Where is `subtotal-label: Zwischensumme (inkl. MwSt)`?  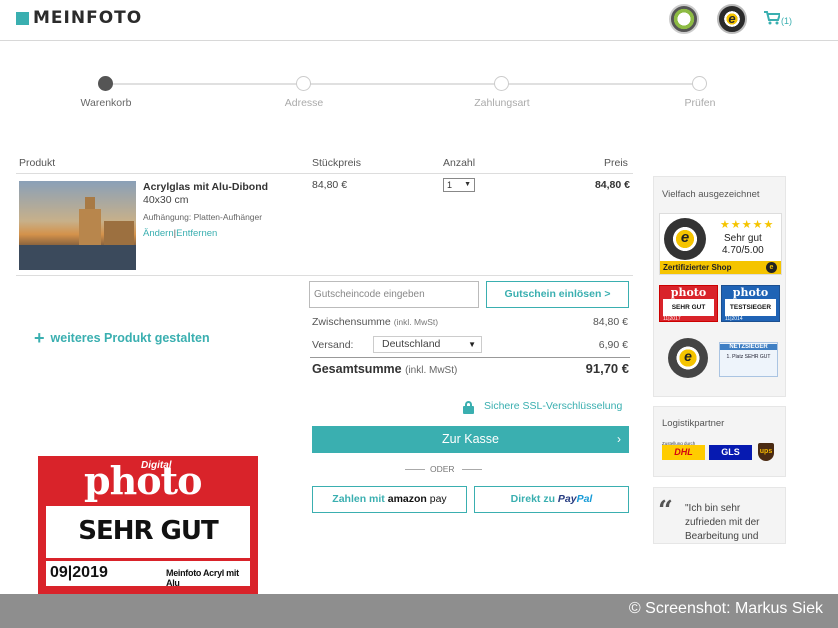
subtotal-label: Zwischensumme (inkl. MwSt) is located at coordinates (375, 322).